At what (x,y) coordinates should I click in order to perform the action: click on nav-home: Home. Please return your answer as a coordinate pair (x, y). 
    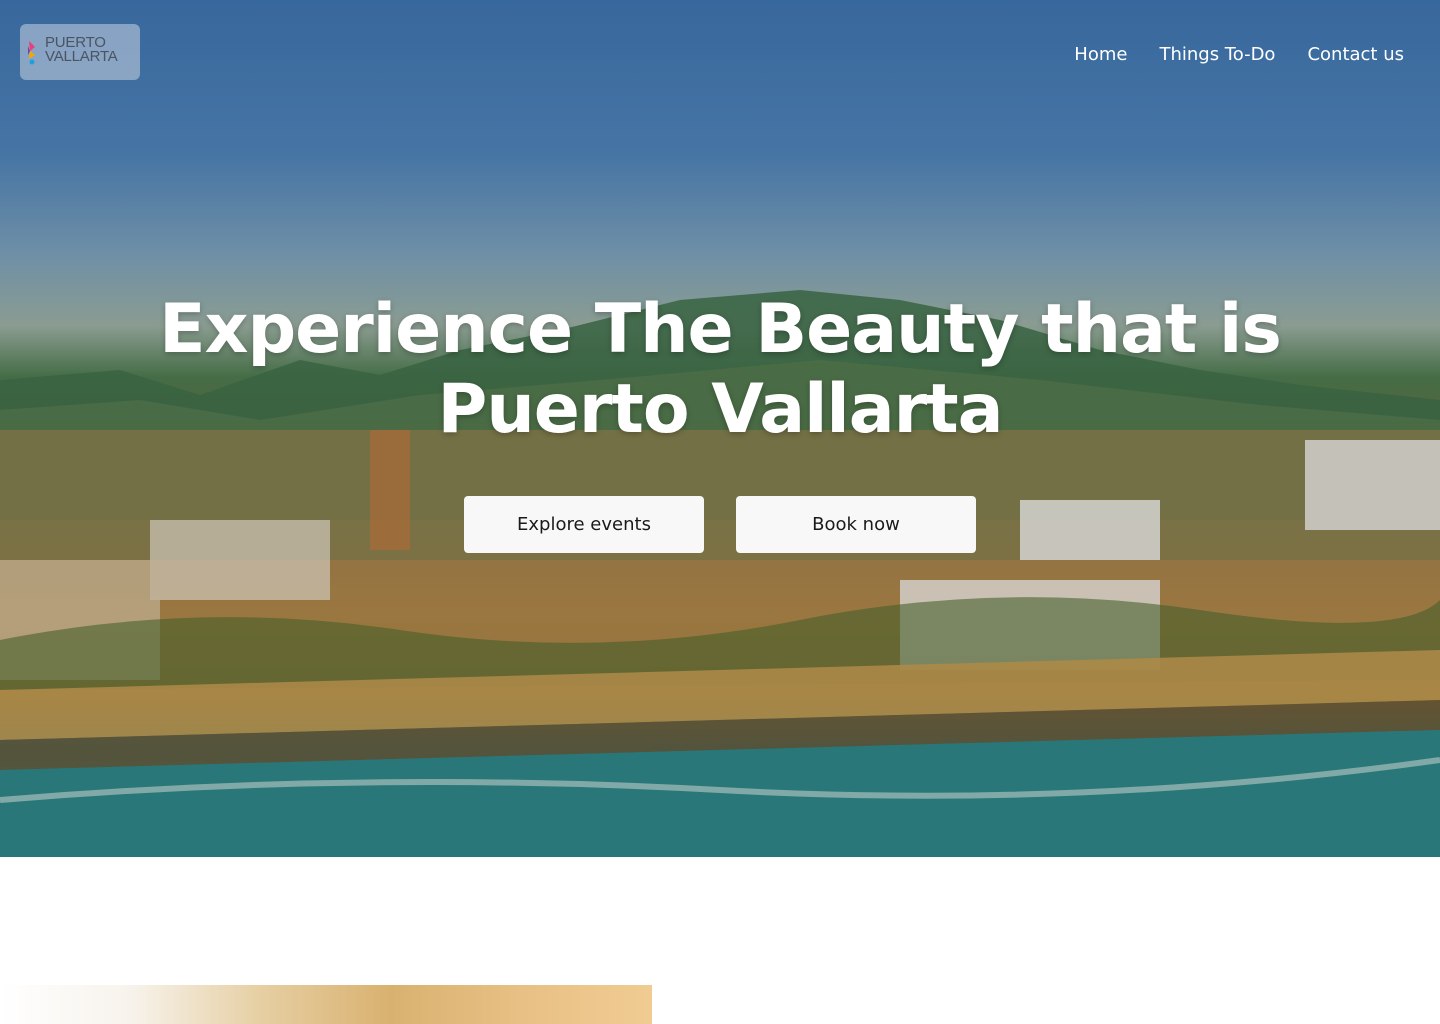
    Looking at the image, I should click on (1100, 54).